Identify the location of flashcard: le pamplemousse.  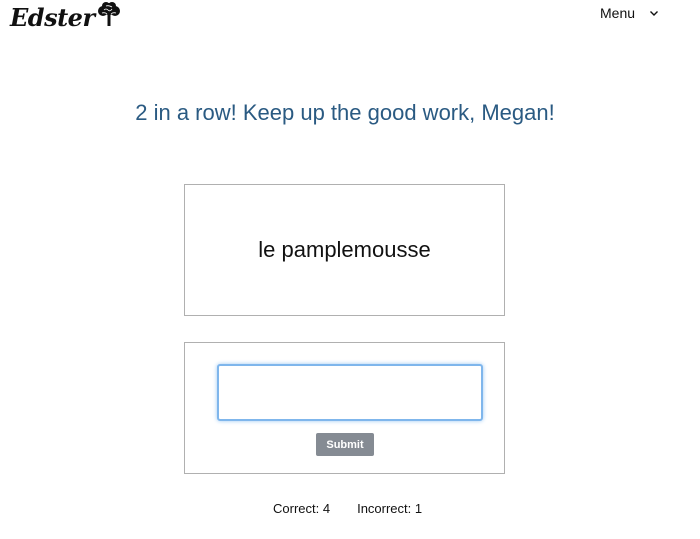
(344, 250).